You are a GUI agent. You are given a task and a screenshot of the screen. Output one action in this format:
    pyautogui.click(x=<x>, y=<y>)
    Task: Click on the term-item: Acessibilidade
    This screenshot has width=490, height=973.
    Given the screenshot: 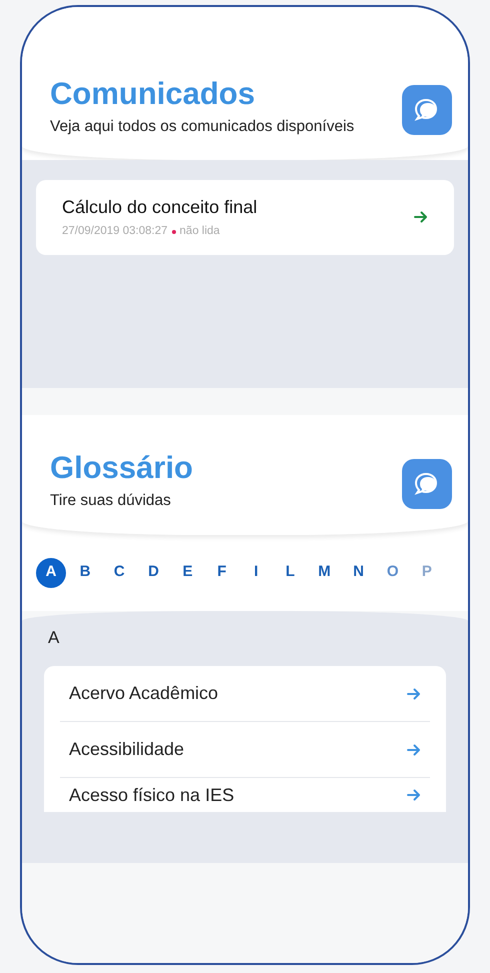 What is the action you would take?
    pyautogui.click(x=245, y=750)
    